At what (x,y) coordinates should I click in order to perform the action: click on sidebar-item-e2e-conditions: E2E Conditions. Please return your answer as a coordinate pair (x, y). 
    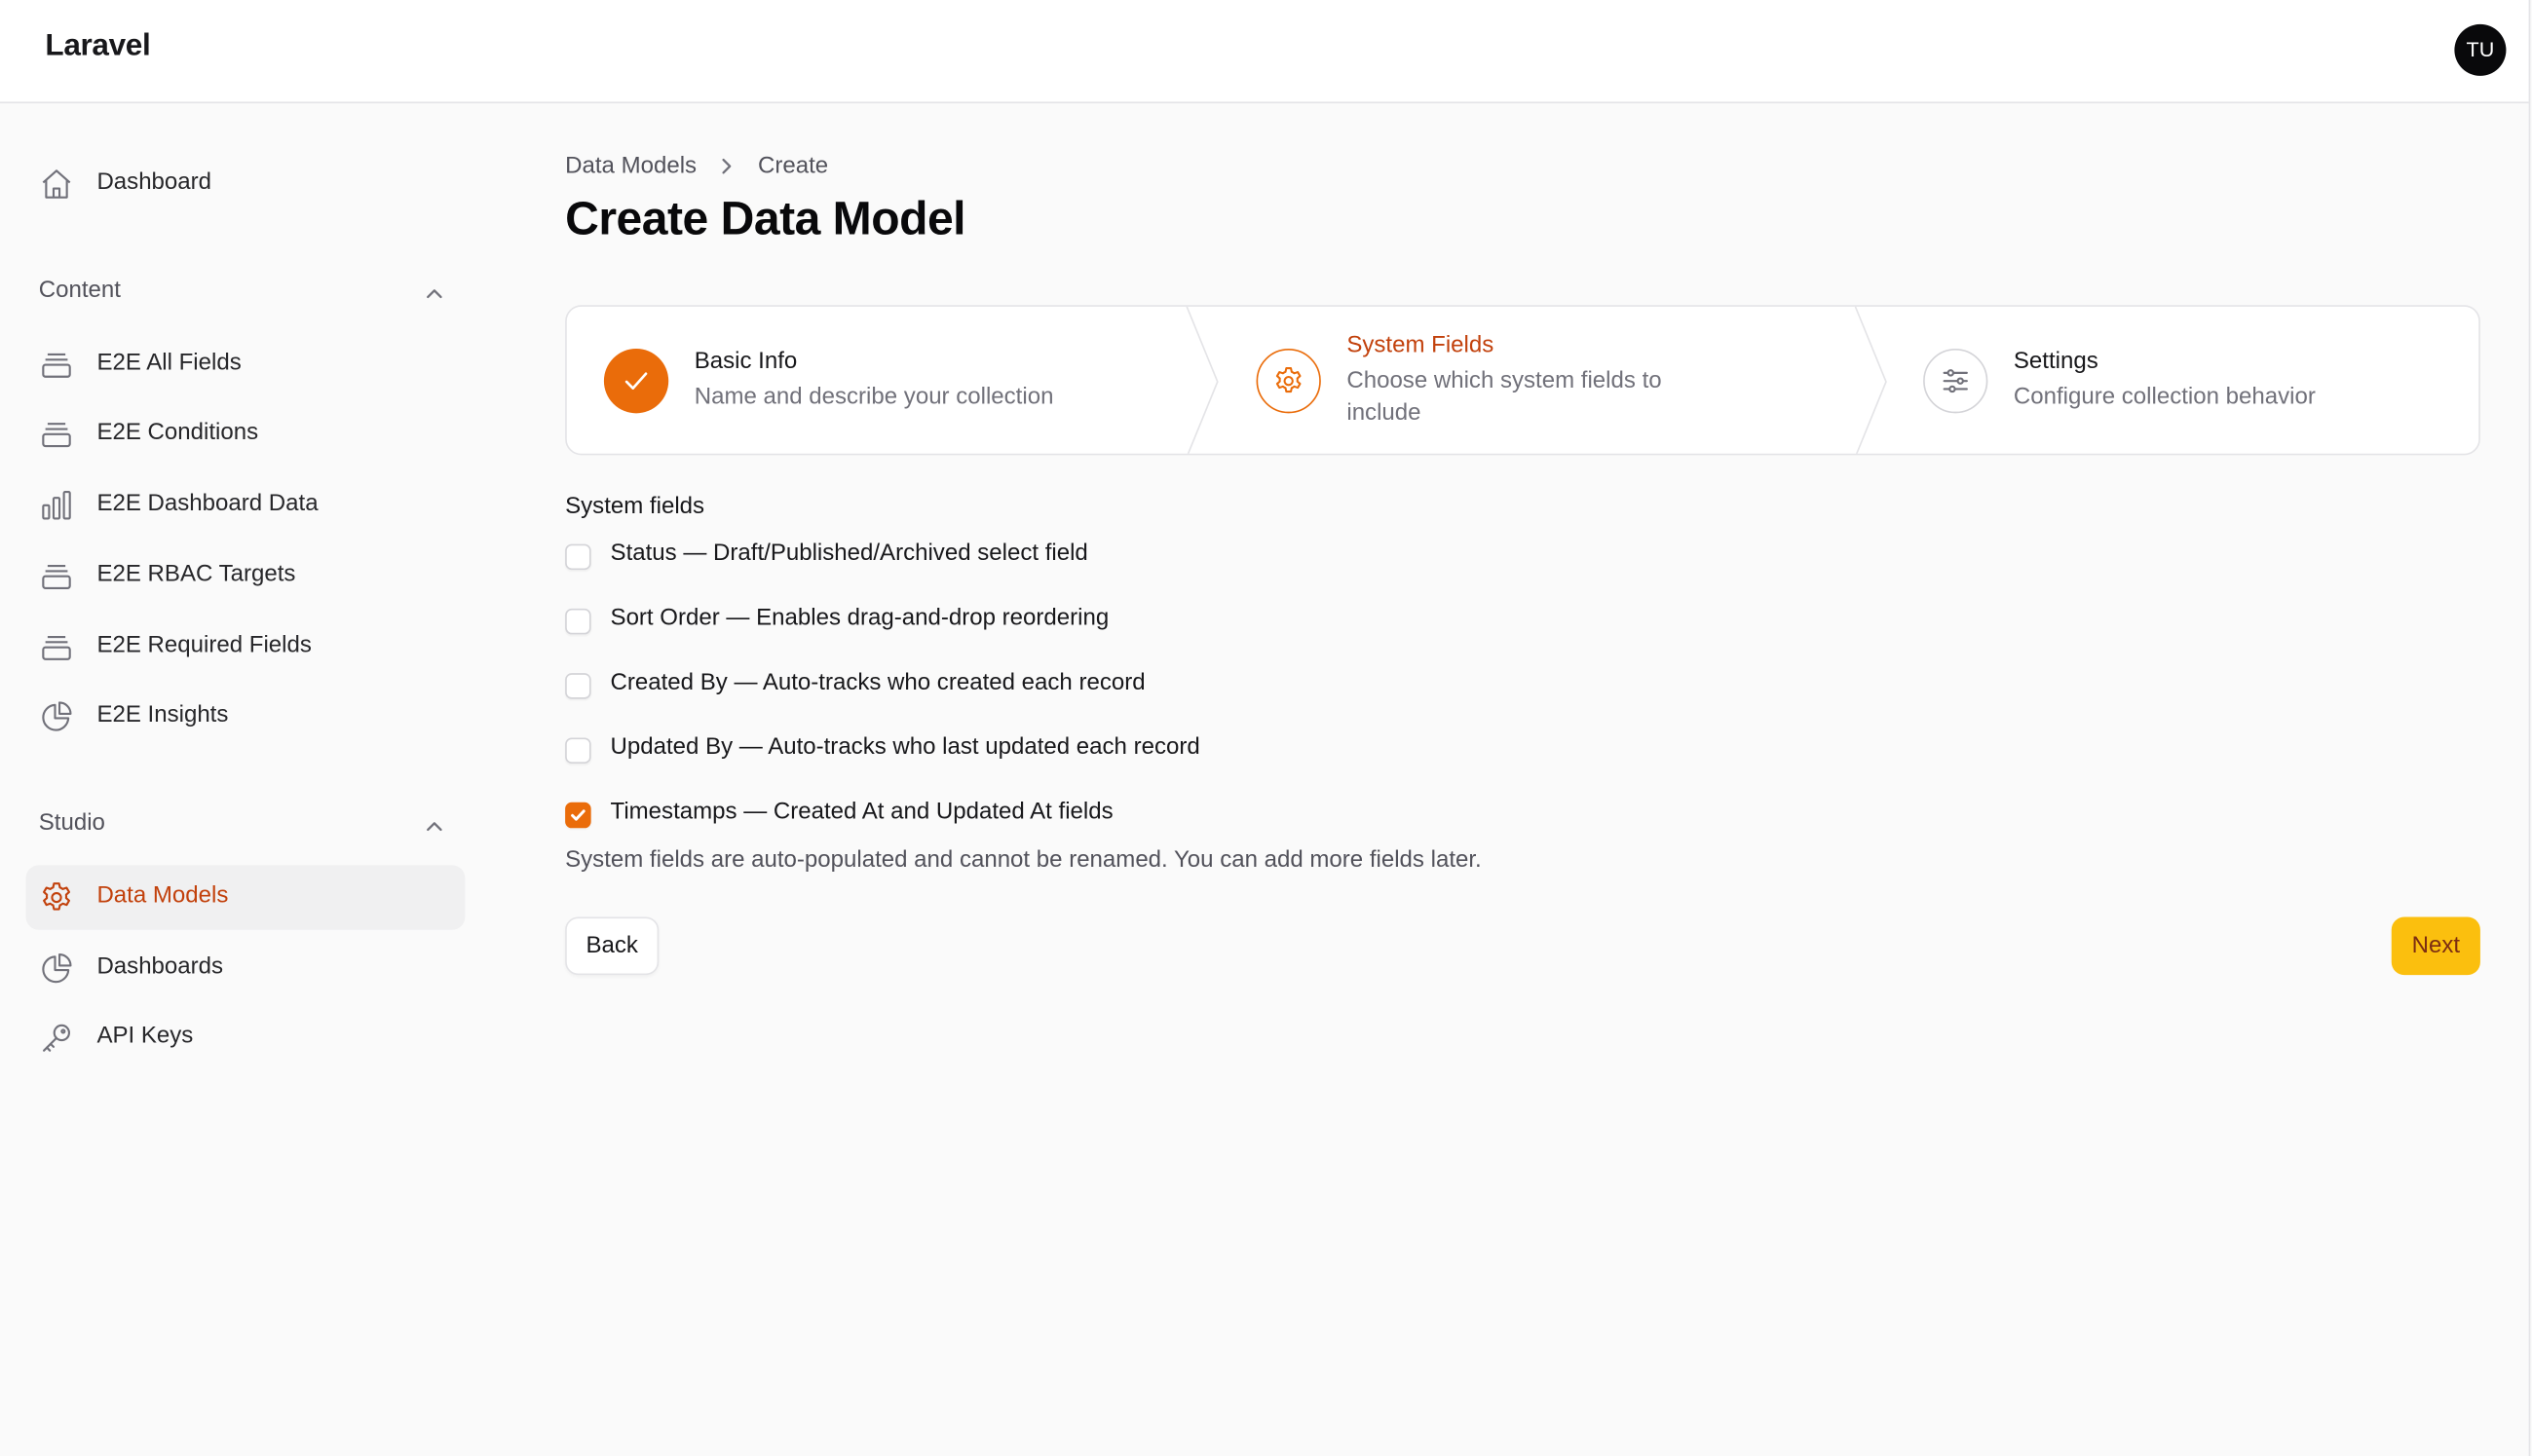
    Looking at the image, I should click on (246, 434).